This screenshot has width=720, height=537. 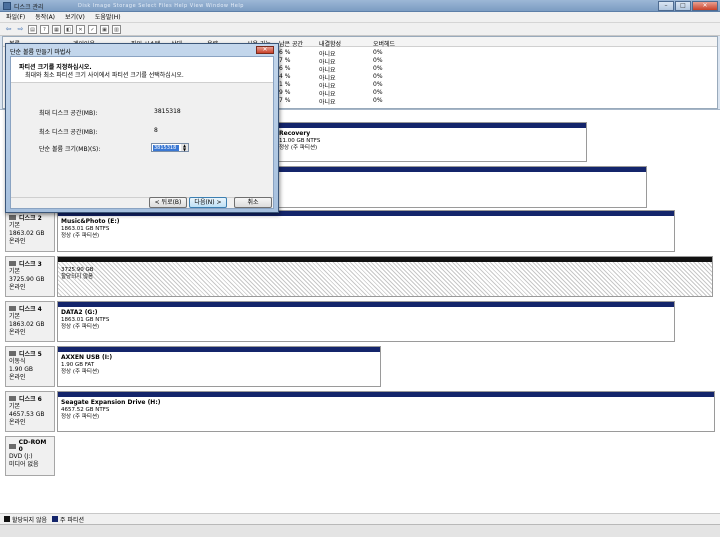 I want to click on menu-action: 동작(A), so click(x=45, y=17).